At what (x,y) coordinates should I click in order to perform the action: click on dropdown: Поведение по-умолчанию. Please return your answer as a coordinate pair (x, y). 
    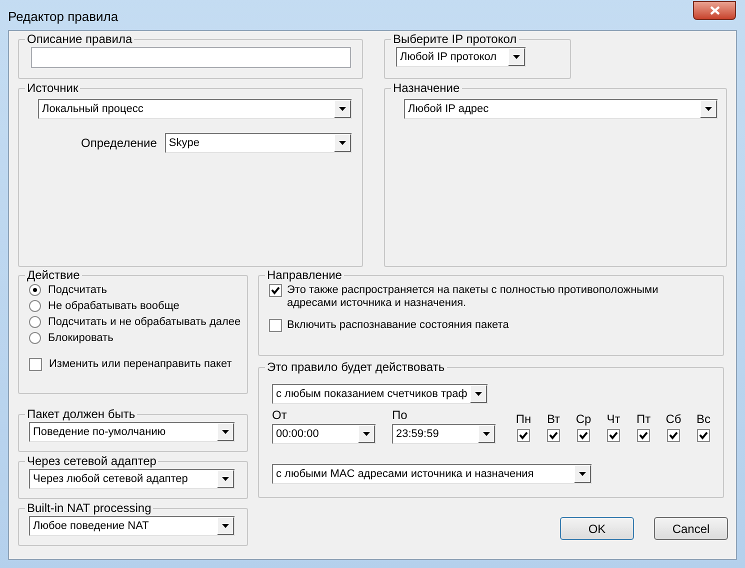
    Looking at the image, I should click on (132, 432).